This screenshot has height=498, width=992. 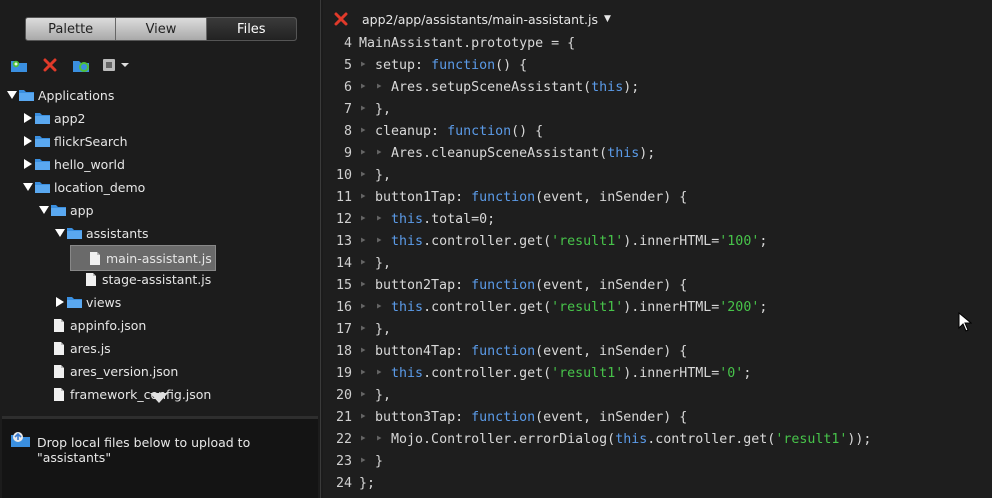 What do you see at coordinates (108, 325) in the screenshot?
I see `tree-item-label: appinfo.json` at bounding box center [108, 325].